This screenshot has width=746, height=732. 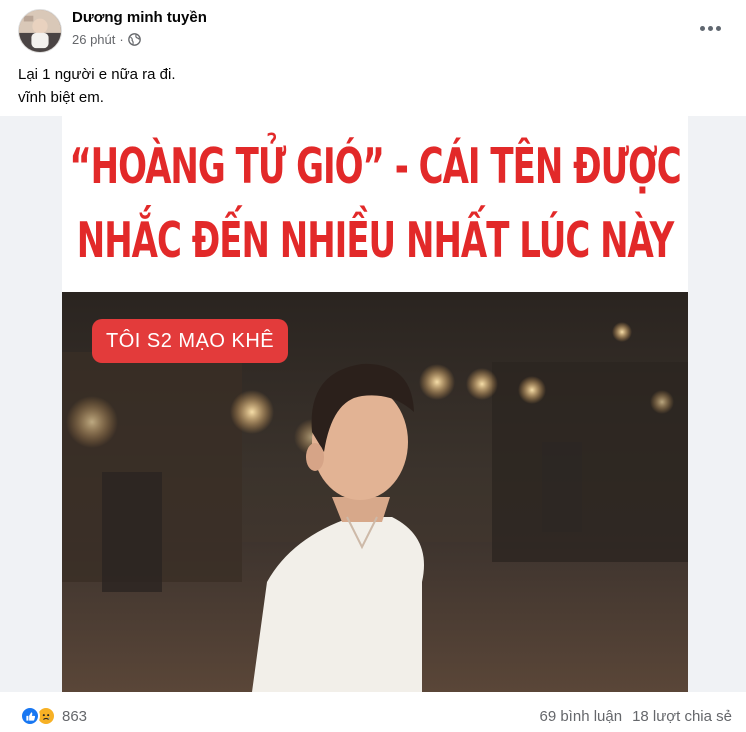 What do you see at coordinates (134, 39) in the screenshot?
I see `globe-icon` at bounding box center [134, 39].